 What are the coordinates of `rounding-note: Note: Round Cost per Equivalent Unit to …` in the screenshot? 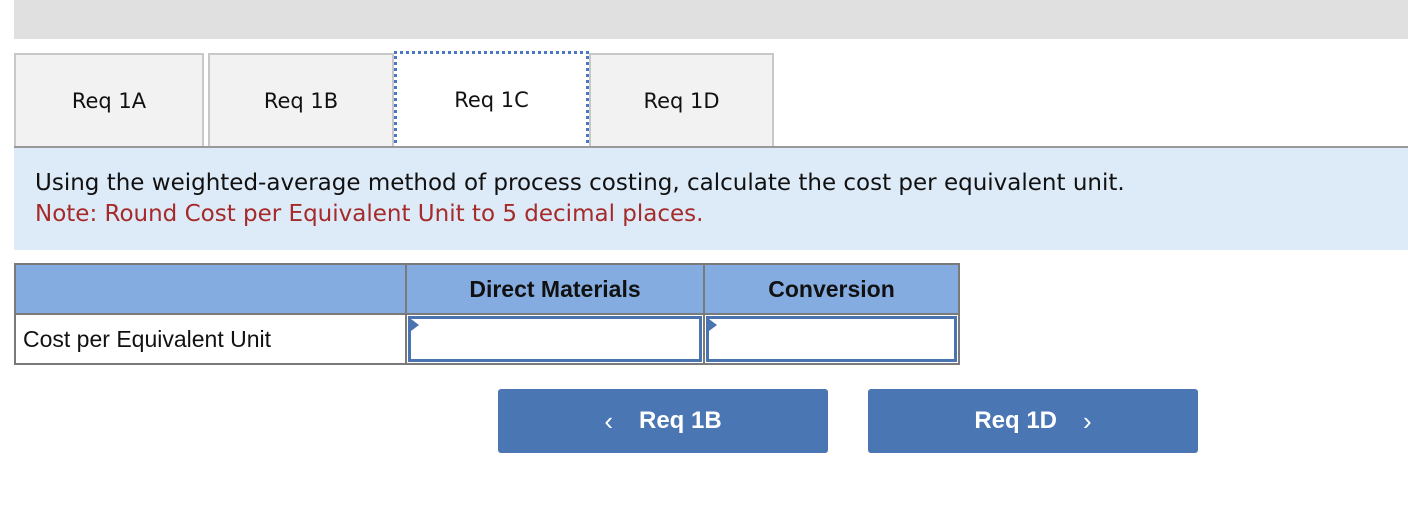 It's located at (369, 214).